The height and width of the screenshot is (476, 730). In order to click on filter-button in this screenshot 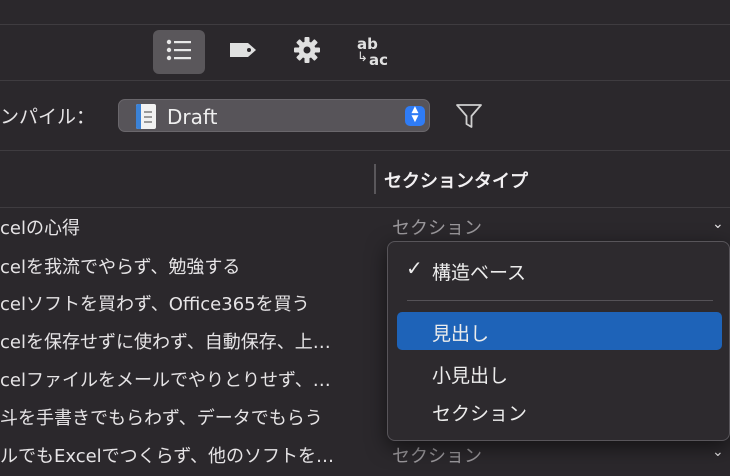, I will do `click(469, 118)`.